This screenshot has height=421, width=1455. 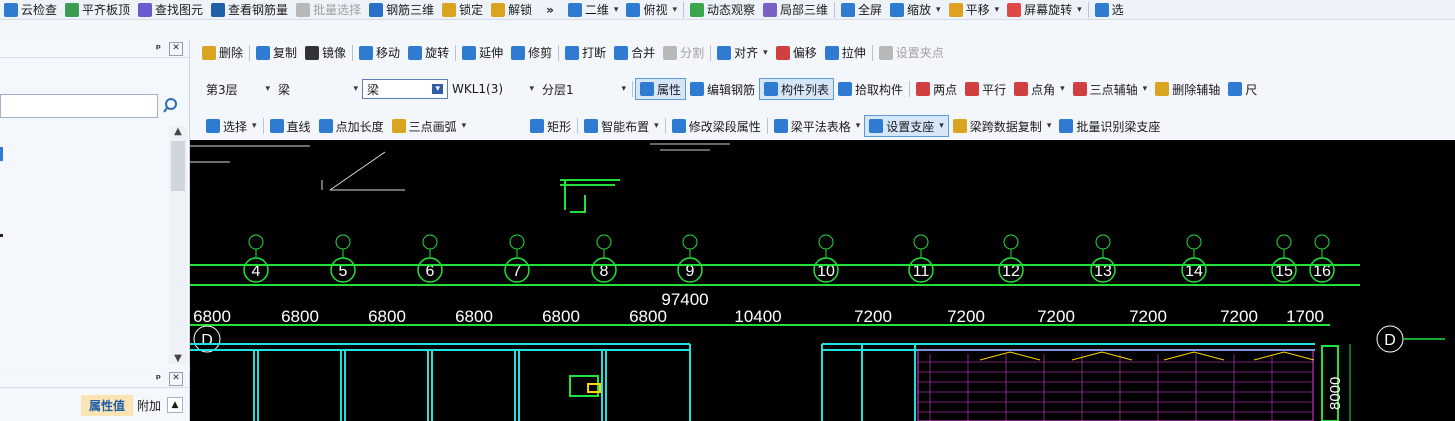 I want to click on tb4-item2-0: 矩形, so click(x=550, y=126).